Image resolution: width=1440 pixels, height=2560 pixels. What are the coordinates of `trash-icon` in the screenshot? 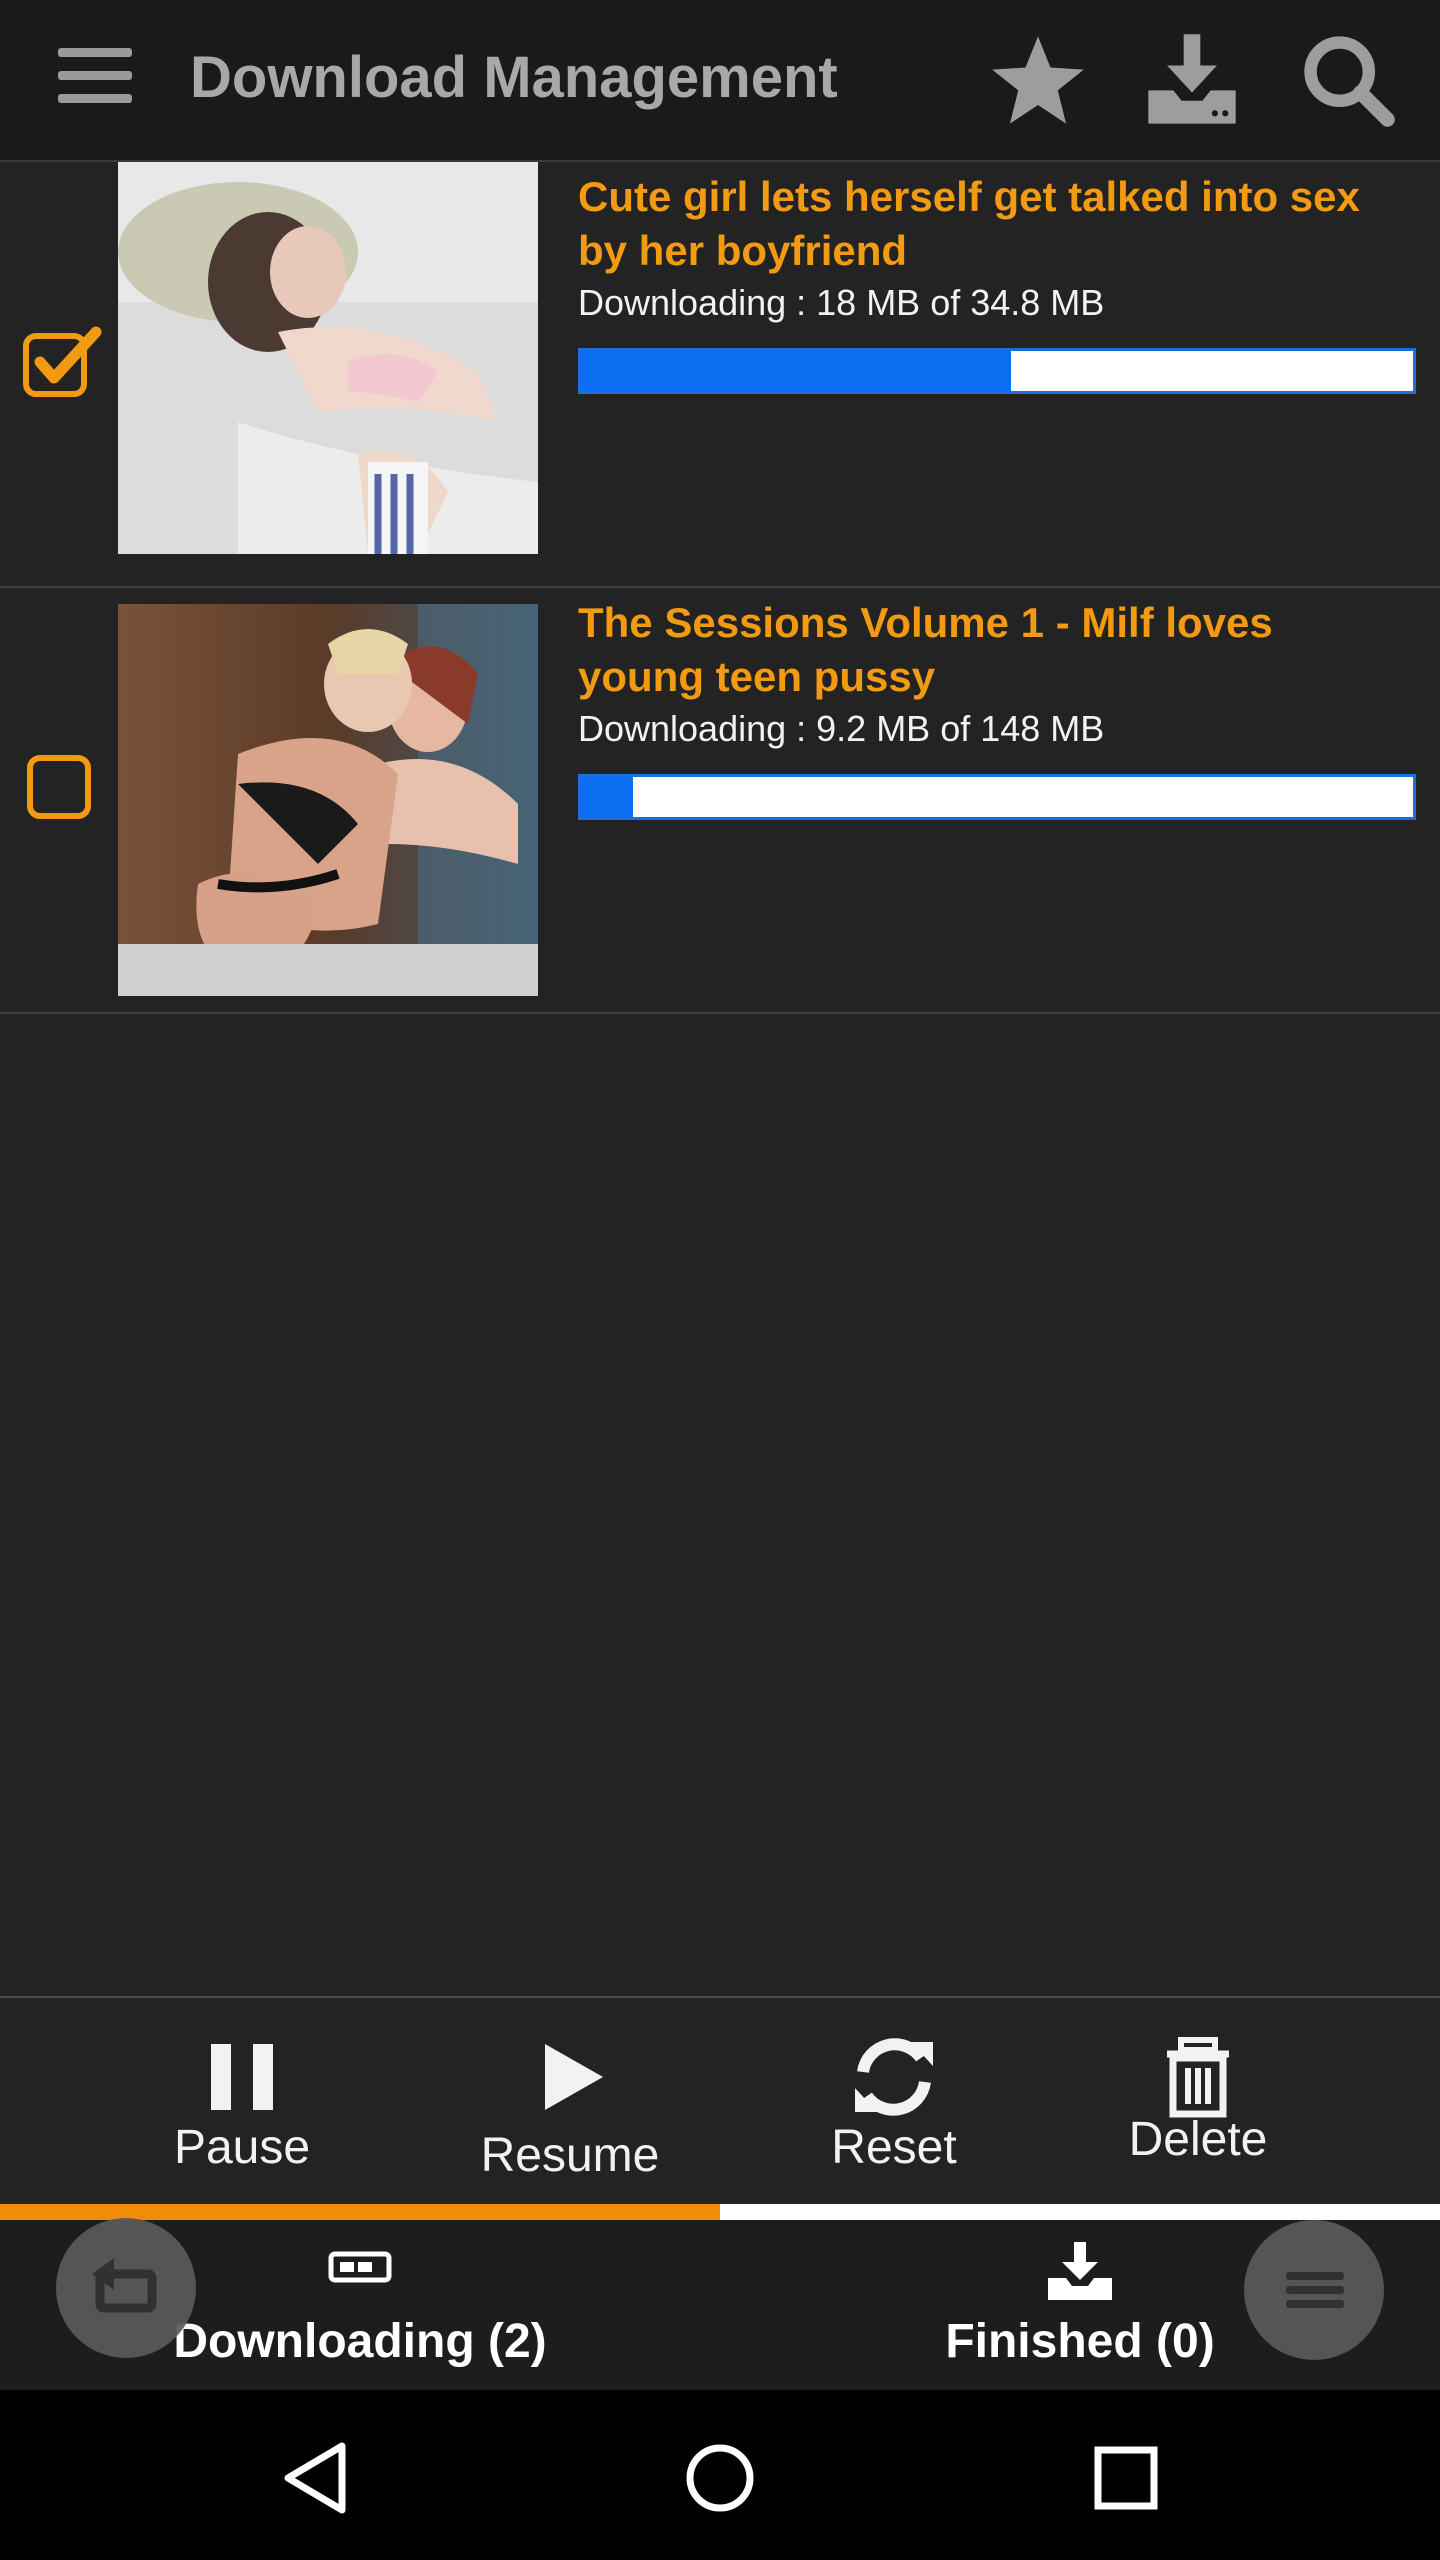 It's located at (1198, 2077).